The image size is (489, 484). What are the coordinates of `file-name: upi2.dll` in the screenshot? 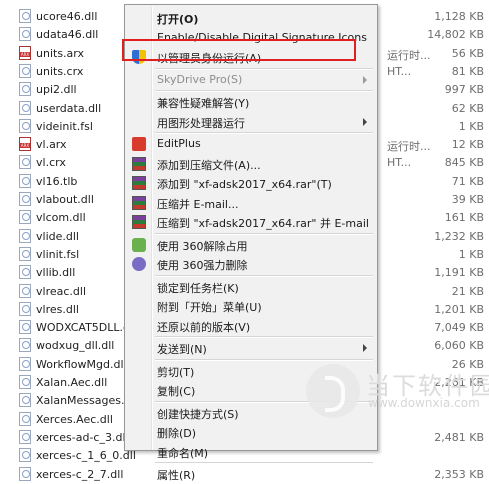 It's located at (56, 90).